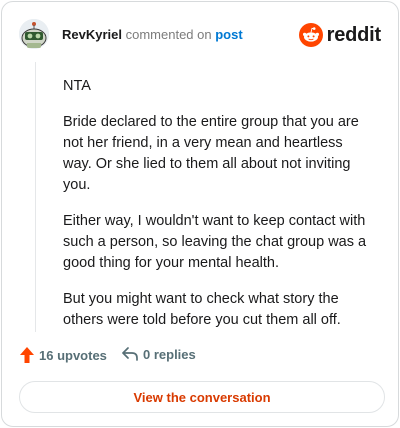  I want to click on username-link: RevKyriel, so click(92, 34).